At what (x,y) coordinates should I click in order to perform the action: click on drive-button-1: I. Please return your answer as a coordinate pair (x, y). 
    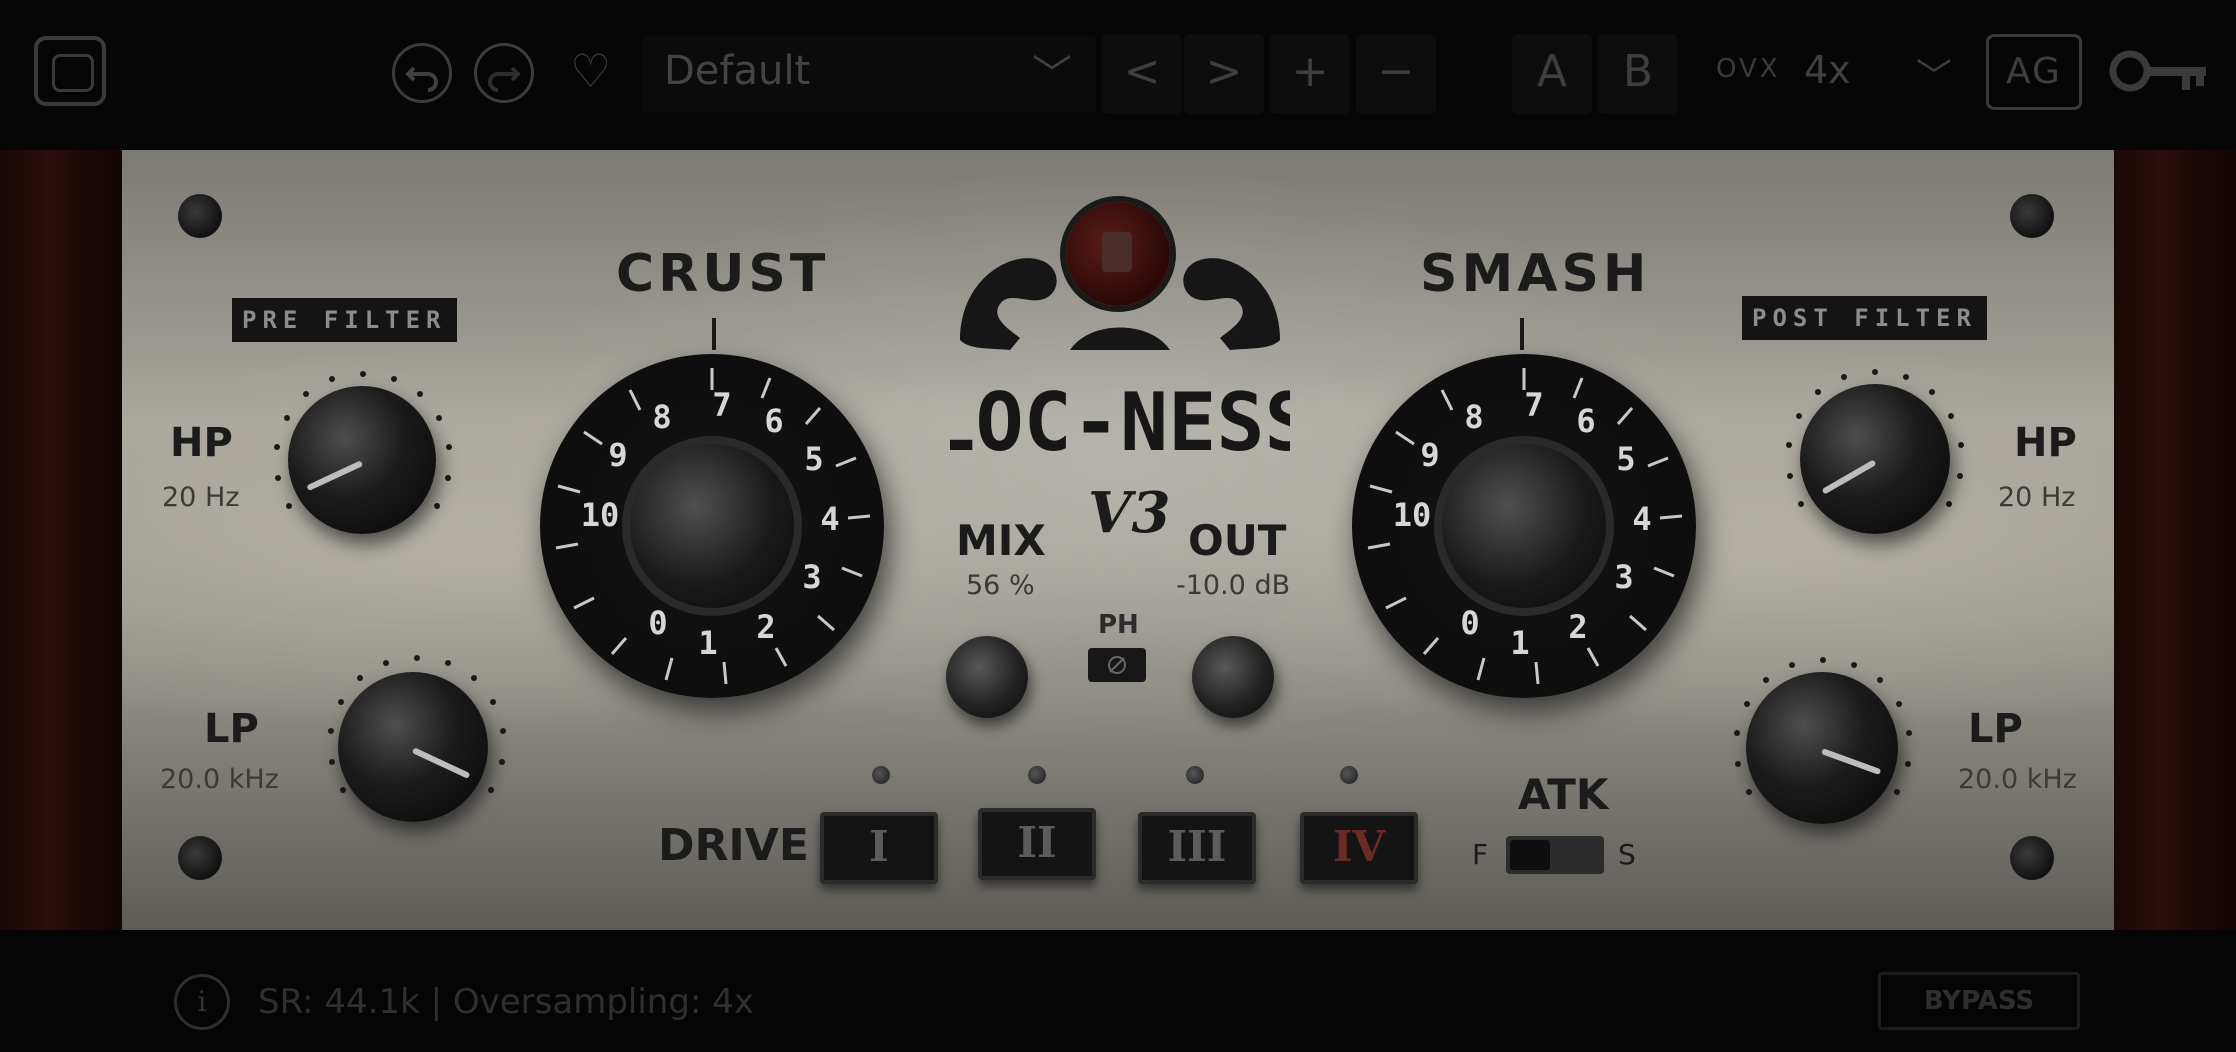
    Looking at the image, I should click on (879, 848).